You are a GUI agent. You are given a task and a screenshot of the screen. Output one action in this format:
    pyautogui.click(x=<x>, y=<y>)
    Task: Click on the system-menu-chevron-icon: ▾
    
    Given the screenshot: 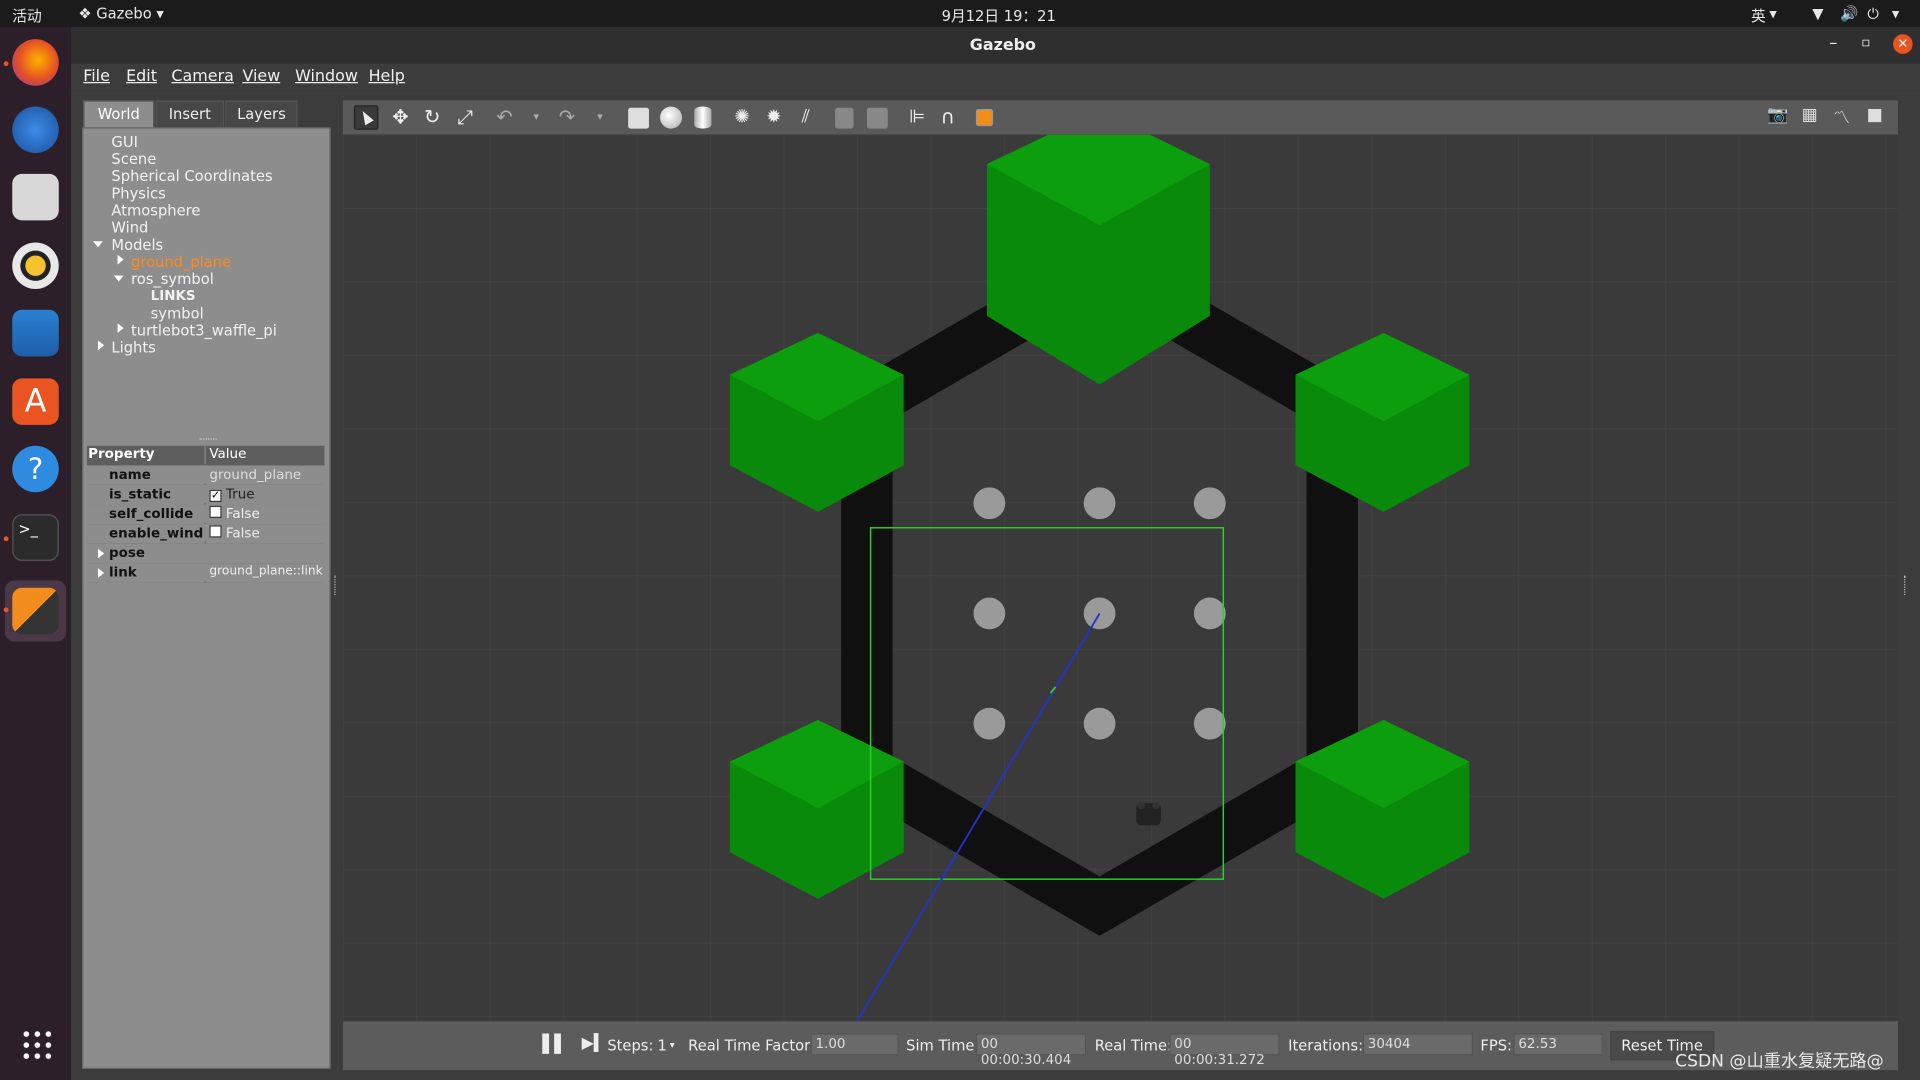 What is the action you would take?
    pyautogui.click(x=1895, y=13)
    